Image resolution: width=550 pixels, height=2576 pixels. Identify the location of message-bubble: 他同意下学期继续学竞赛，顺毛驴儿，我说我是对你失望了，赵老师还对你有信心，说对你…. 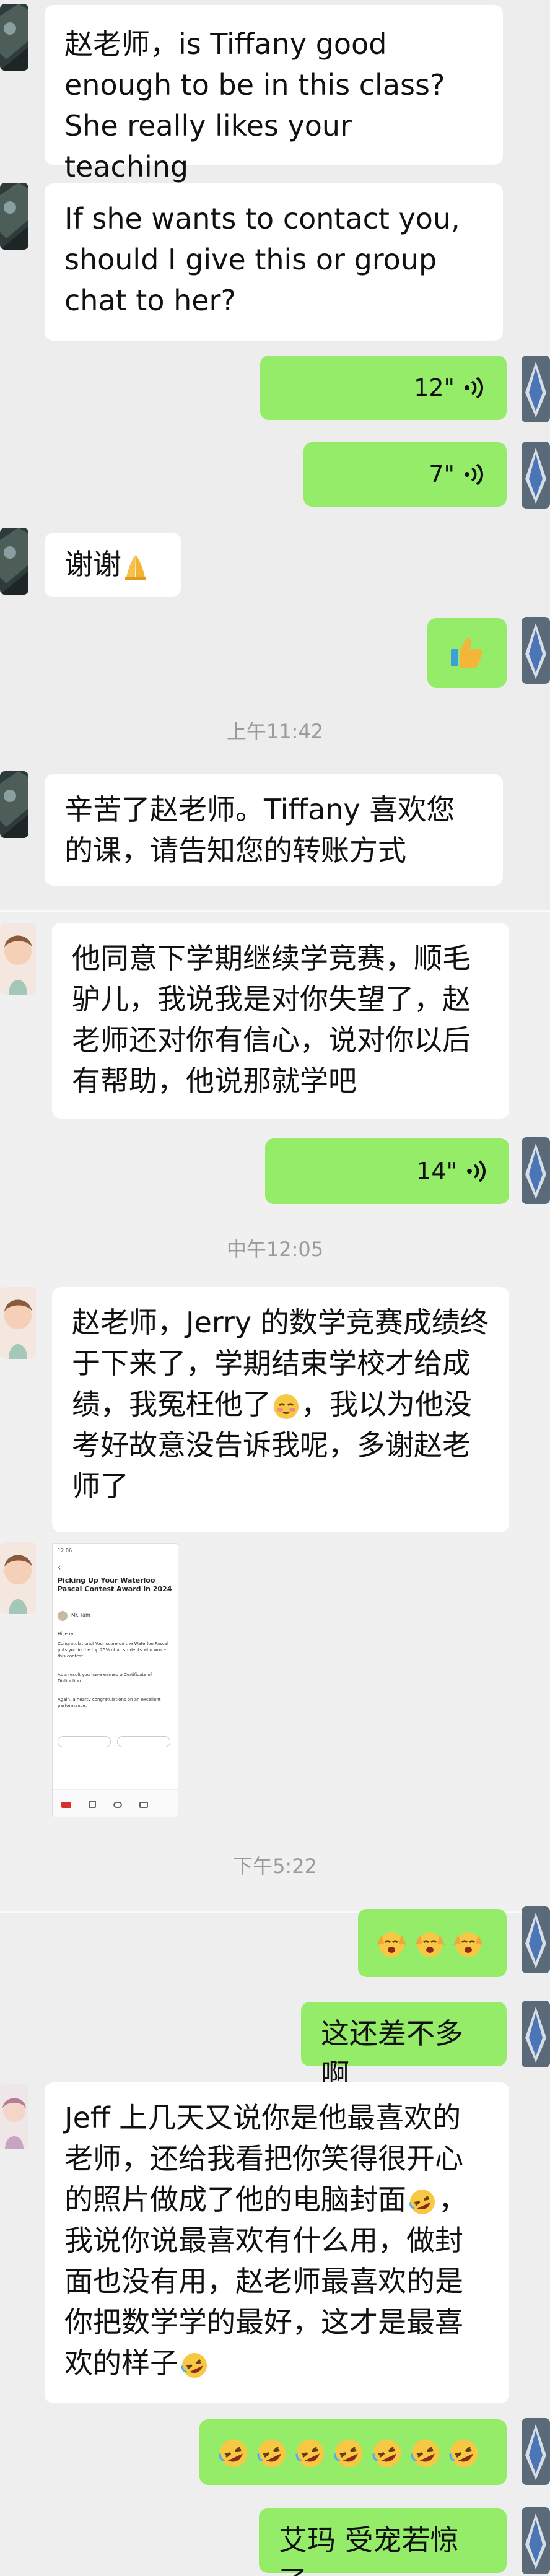
(280, 1021).